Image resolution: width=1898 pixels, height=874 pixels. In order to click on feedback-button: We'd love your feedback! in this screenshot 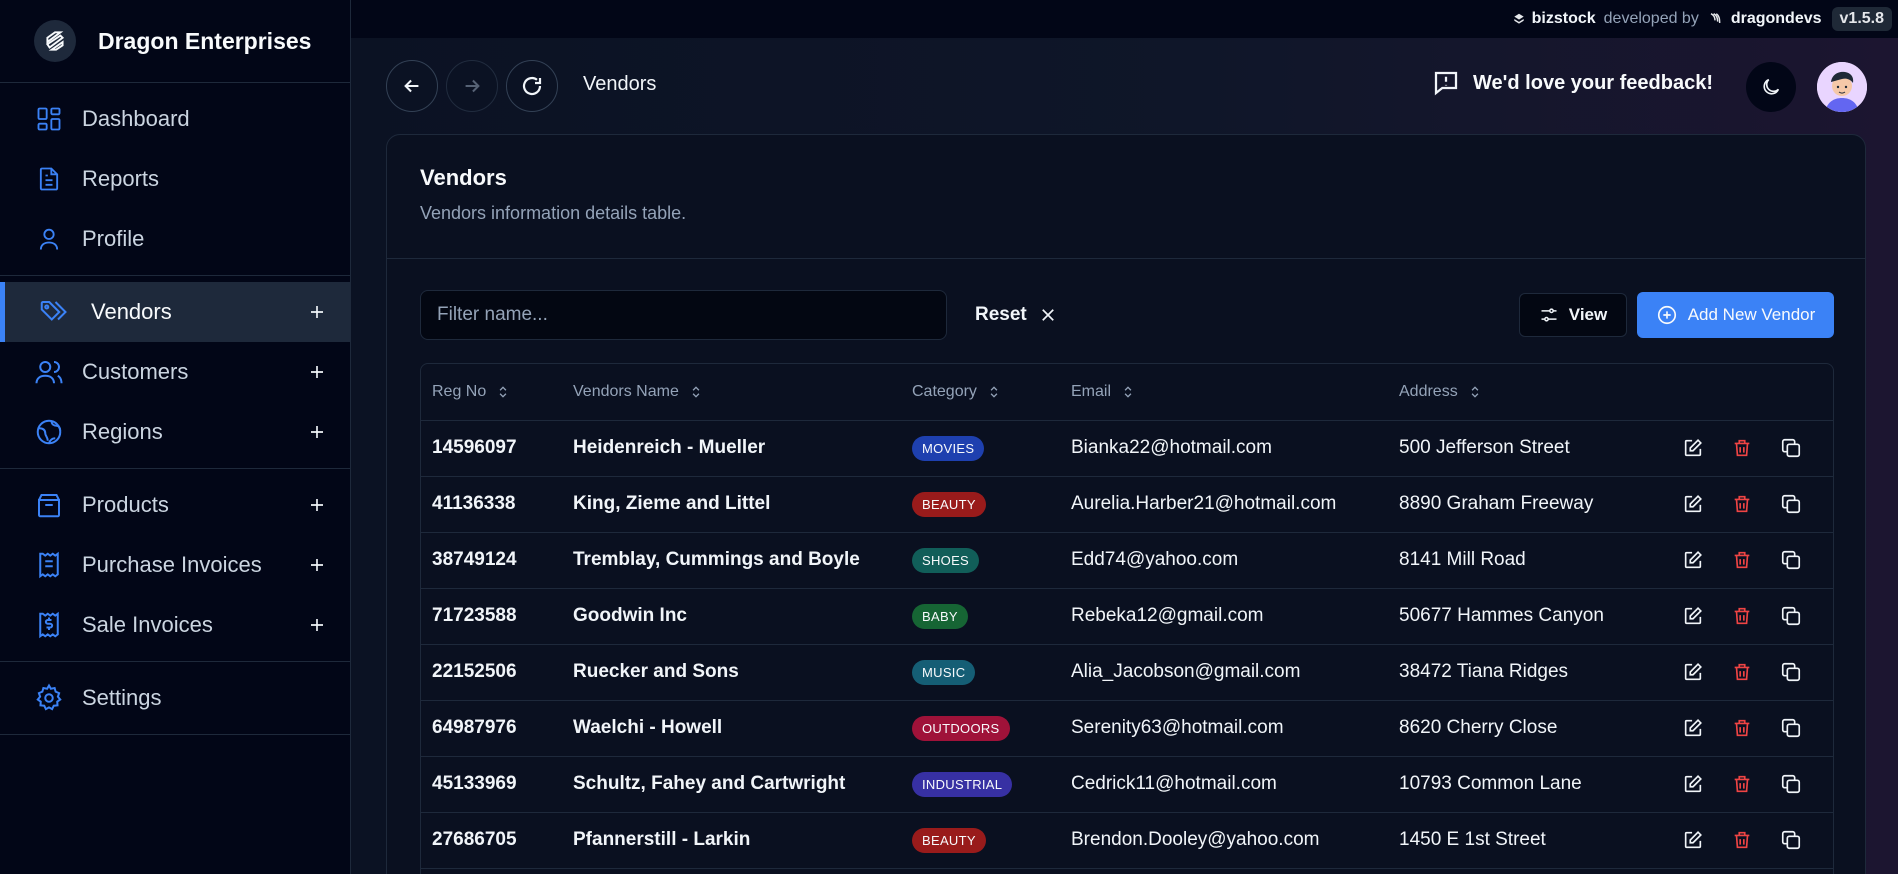, I will do `click(1572, 83)`.